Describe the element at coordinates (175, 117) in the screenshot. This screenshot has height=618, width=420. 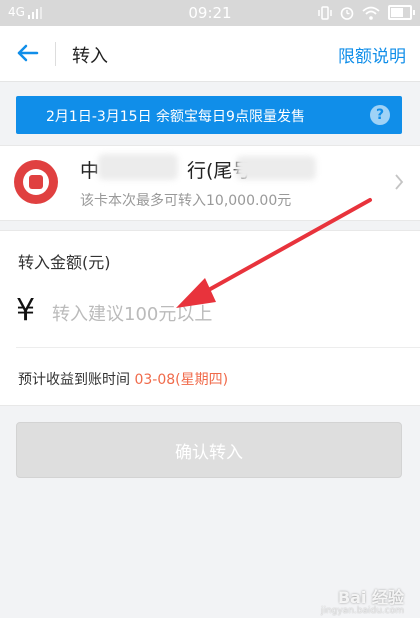
I see `banner-text: 2月1日-3月15日 余额宝每日9点限量发售` at that location.